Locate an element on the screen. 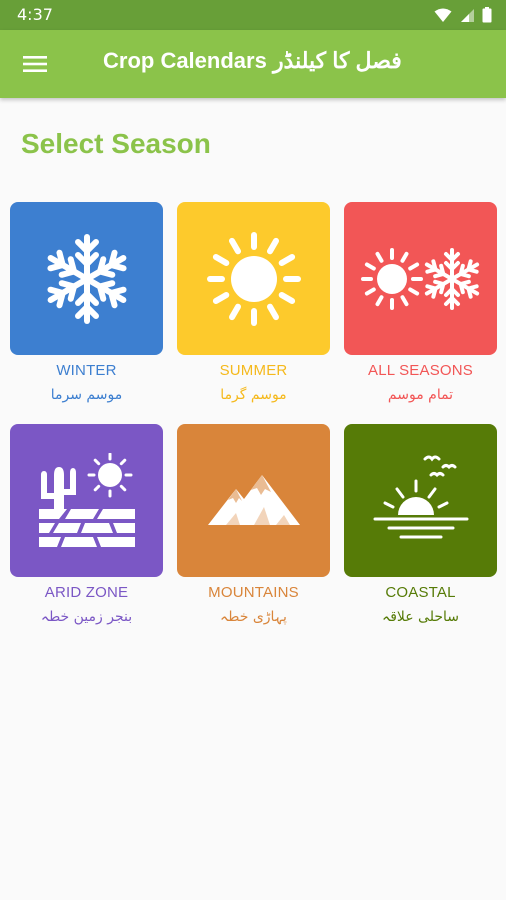 This screenshot has height=900, width=506. mountain-icon is located at coordinates (253, 499).